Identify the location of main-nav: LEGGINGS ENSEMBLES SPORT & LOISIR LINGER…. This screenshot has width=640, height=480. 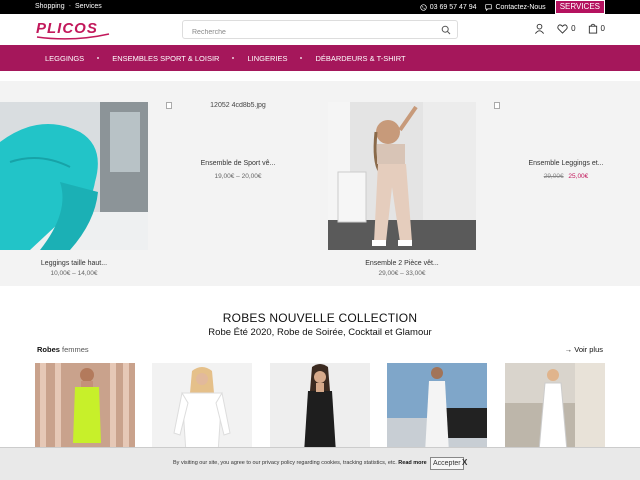
(320, 58).